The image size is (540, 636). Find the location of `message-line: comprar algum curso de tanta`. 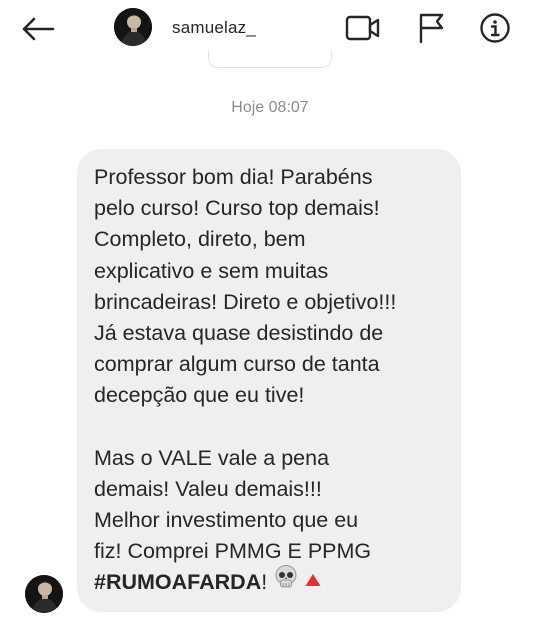

message-line: comprar algum curso de tanta is located at coordinates (237, 364).